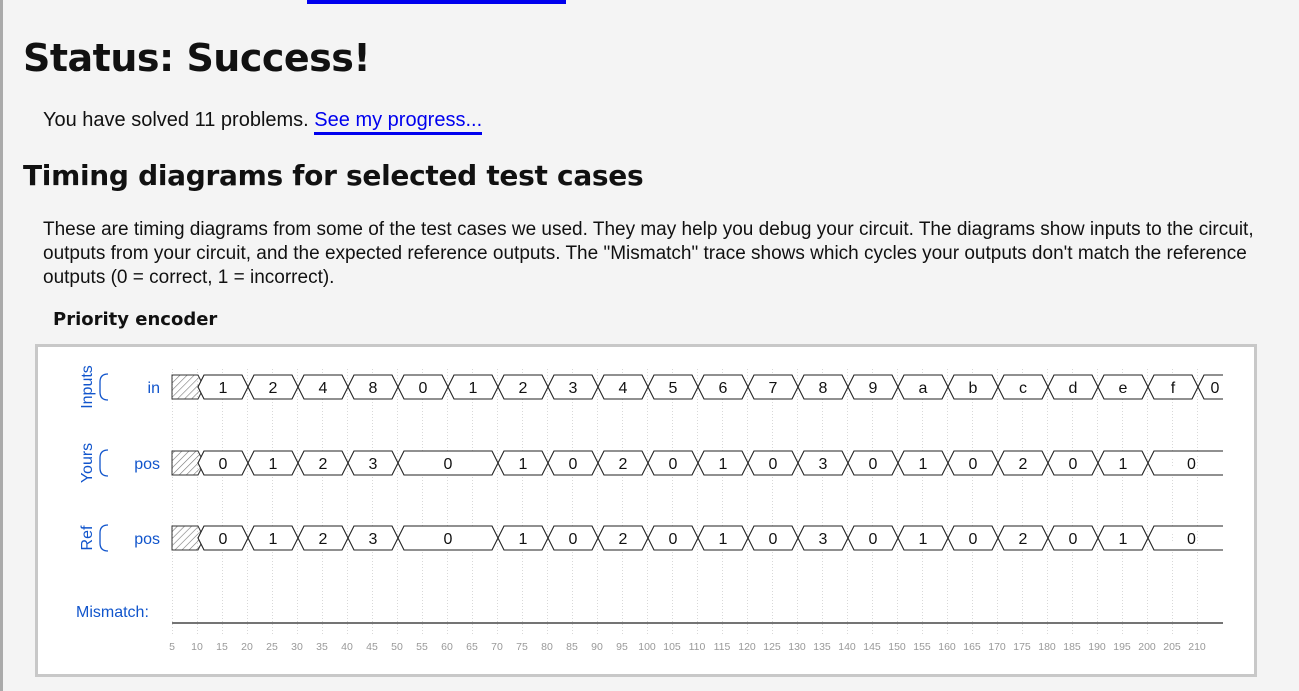 The image size is (1299, 691). I want to click on status-title: Status: Success!, so click(197, 58).